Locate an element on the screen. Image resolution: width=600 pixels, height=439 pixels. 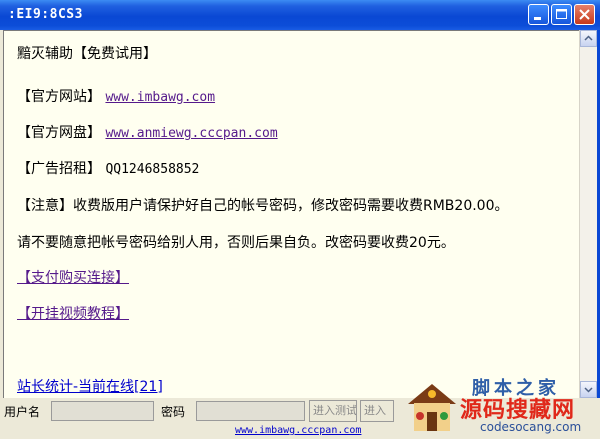
official-site-row: 【官方网站】 www.imbawg.com is located at coordinates (116, 96).